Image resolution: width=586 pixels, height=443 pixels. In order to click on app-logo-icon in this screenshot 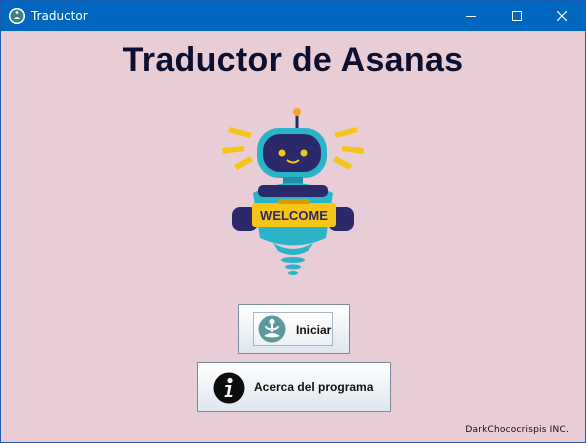, I will do `click(17, 16)`.